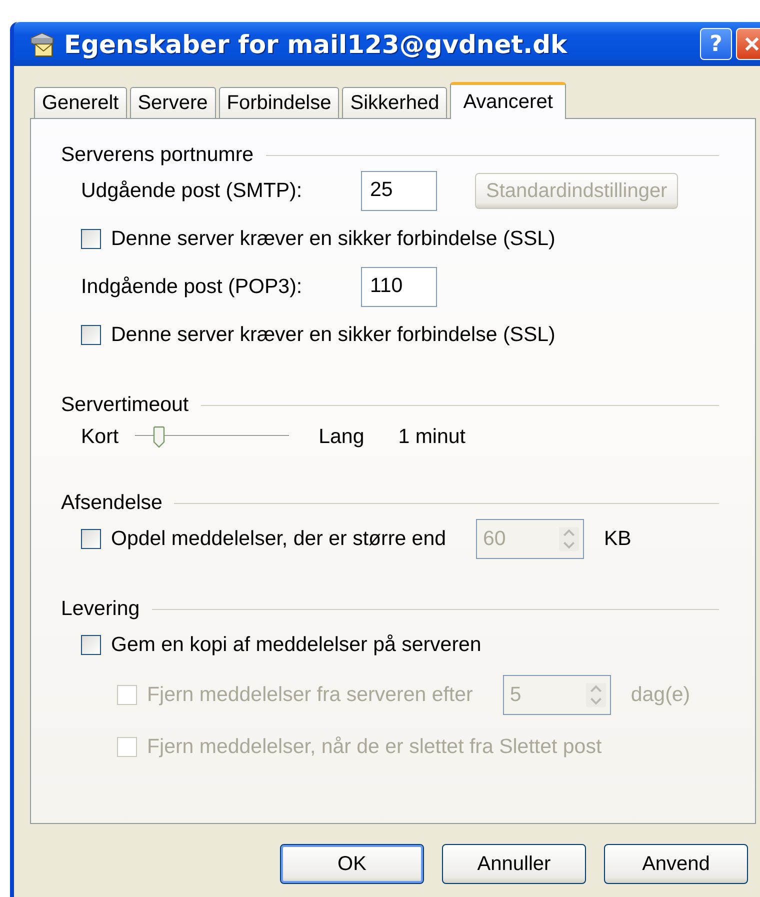 This screenshot has height=897, width=760. What do you see at coordinates (752, 44) in the screenshot?
I see `close-icon` at bounding box center [752, 44].